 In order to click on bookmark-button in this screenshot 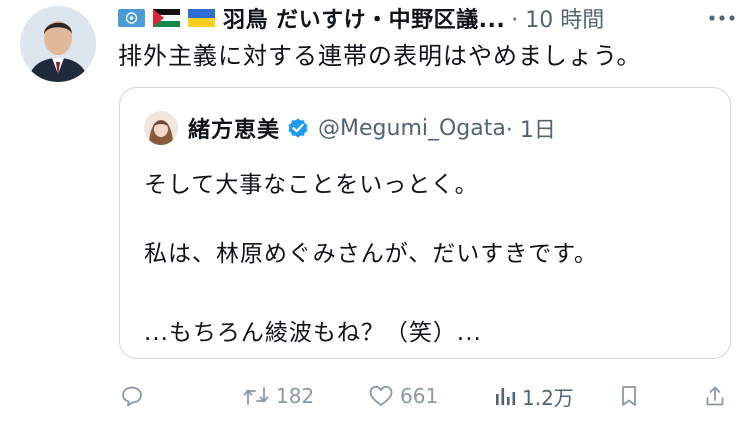, I will do `click(629, 396)`.